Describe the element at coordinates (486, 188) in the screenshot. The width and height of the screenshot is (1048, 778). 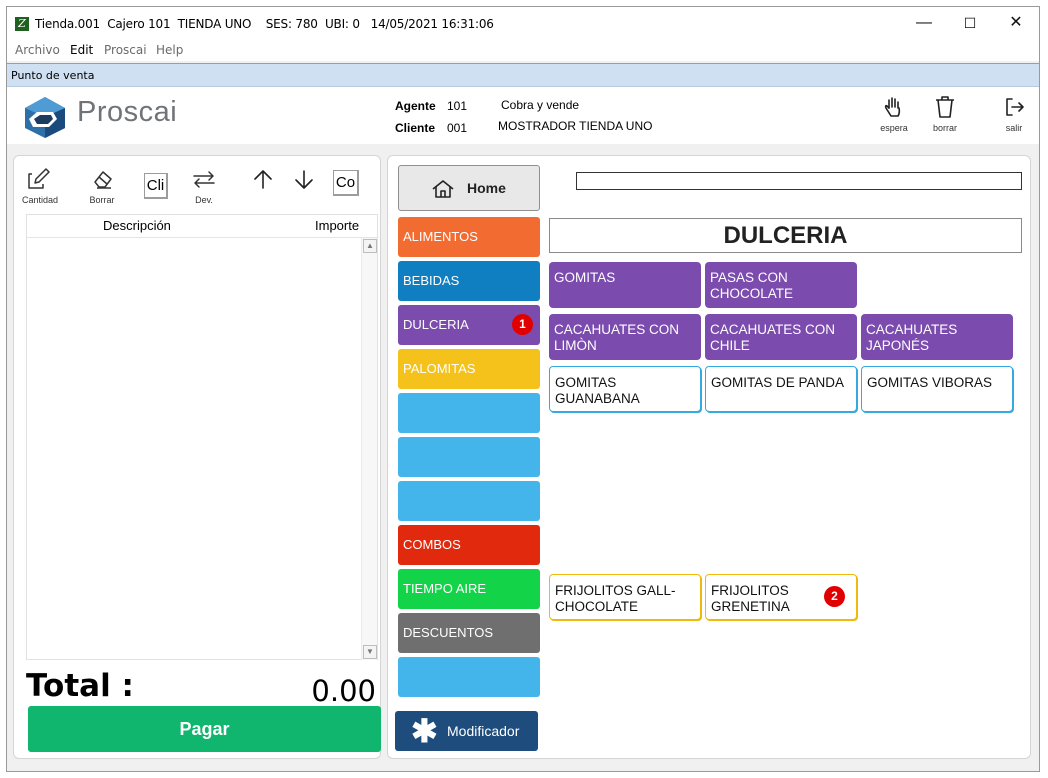
I see `home-label: Home` at that location.